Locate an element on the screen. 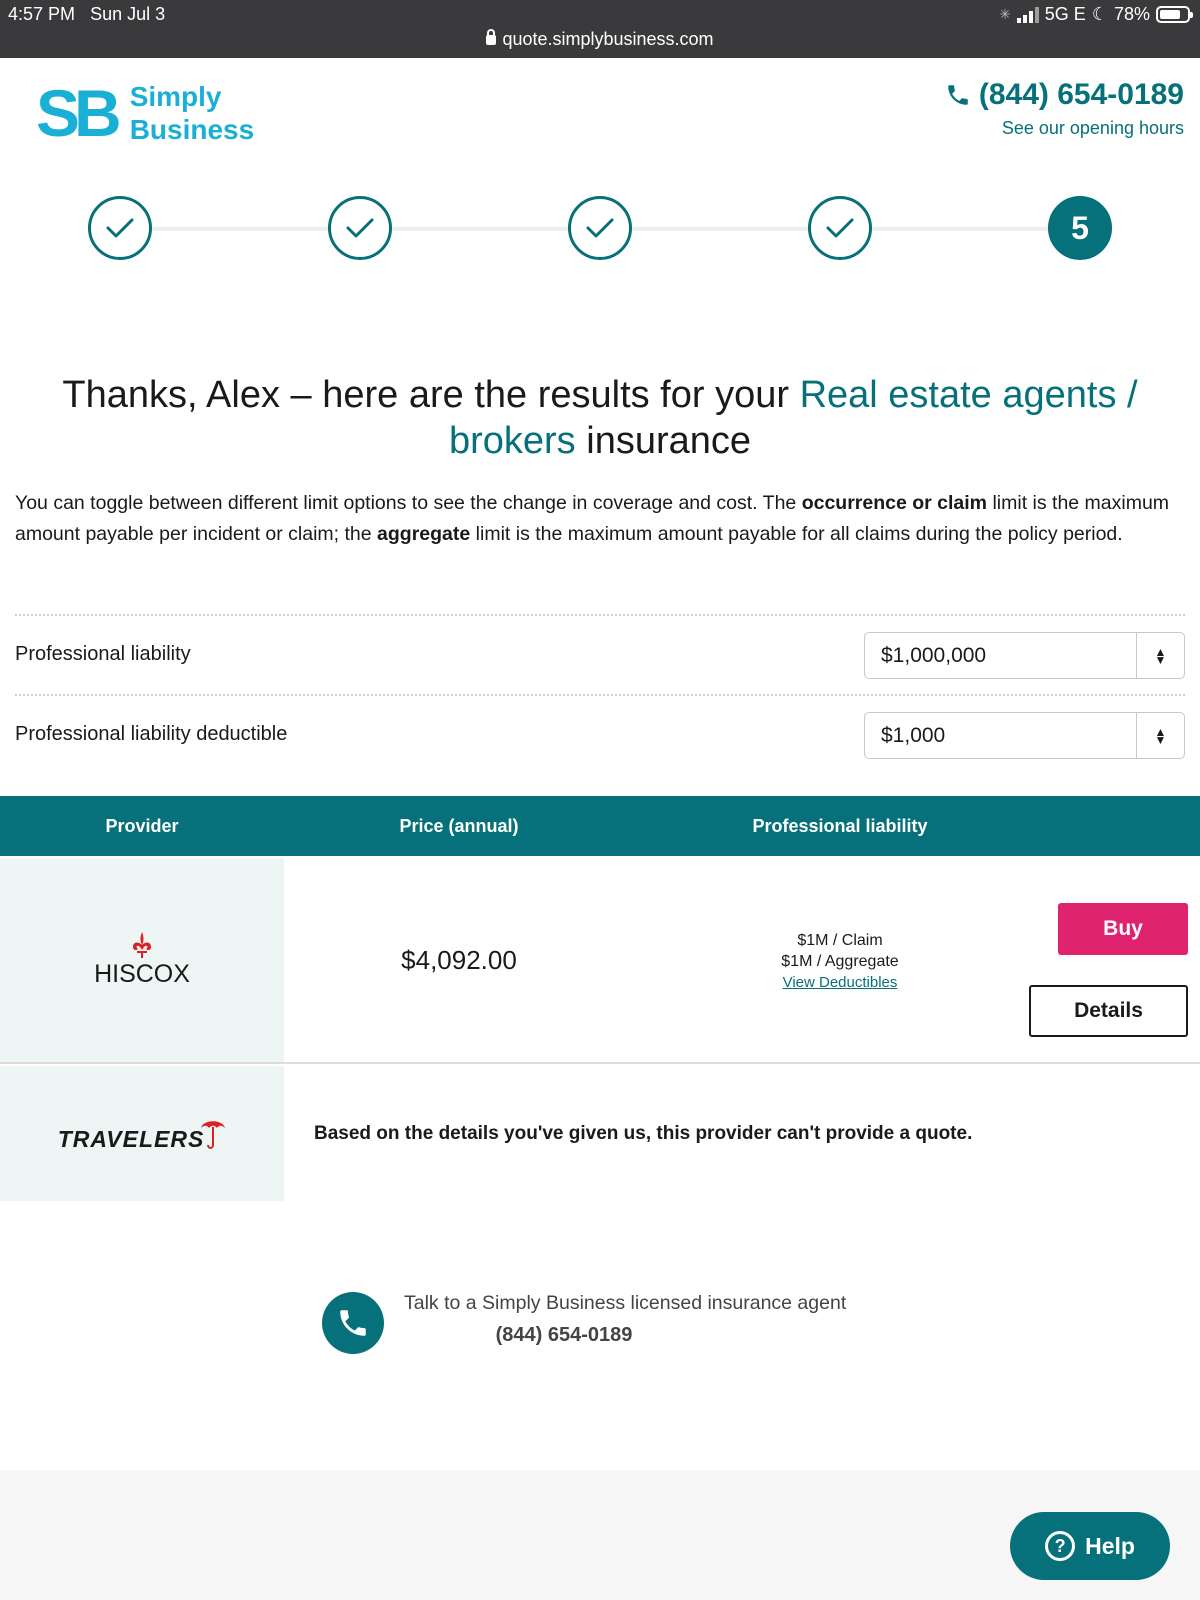  provider-cell: TRAVELERS is located at coordinates (142, 1133).